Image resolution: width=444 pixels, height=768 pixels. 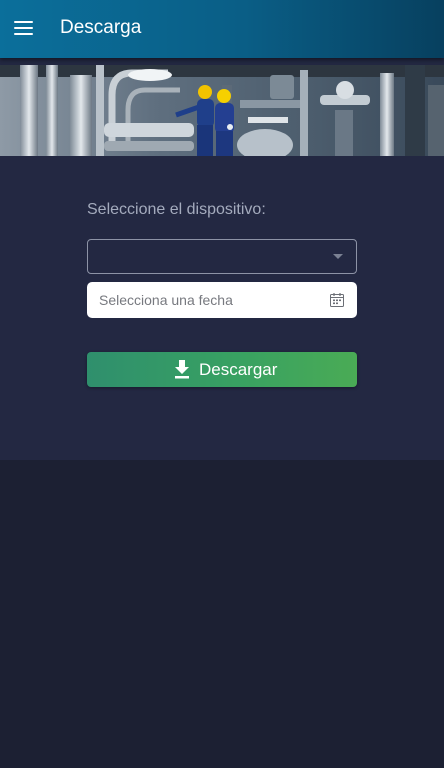 What do you see at coordinates (338, 256) in the screenshot?
I see `chevron-down-icon` at bounding box center [338, 256].